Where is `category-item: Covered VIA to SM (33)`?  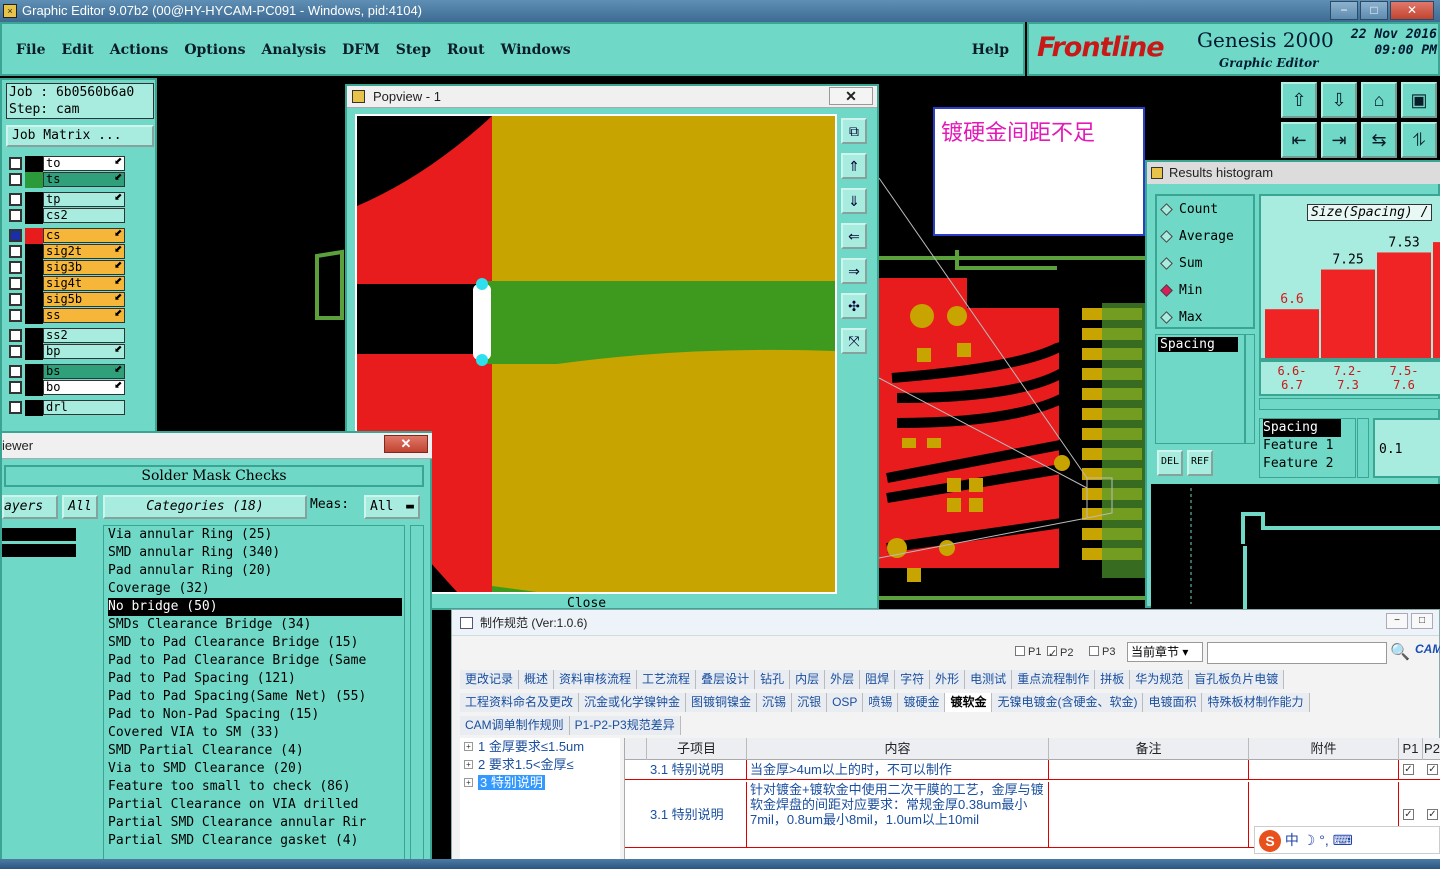
category-item: Covered VIA to SM (33) is located at coordinates (256, 733).